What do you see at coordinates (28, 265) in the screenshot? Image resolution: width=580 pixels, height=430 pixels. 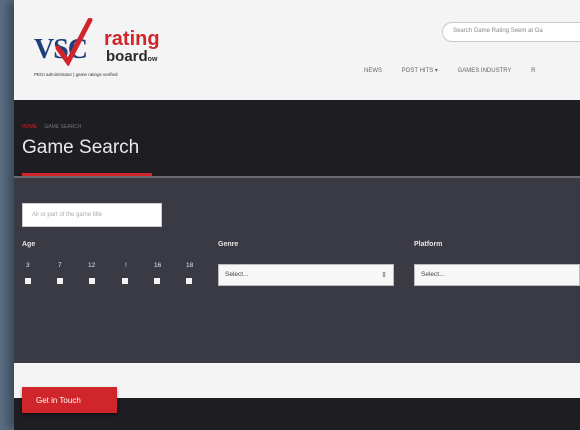 I see `age-value-3: 3` at bounding box center [28, 265].